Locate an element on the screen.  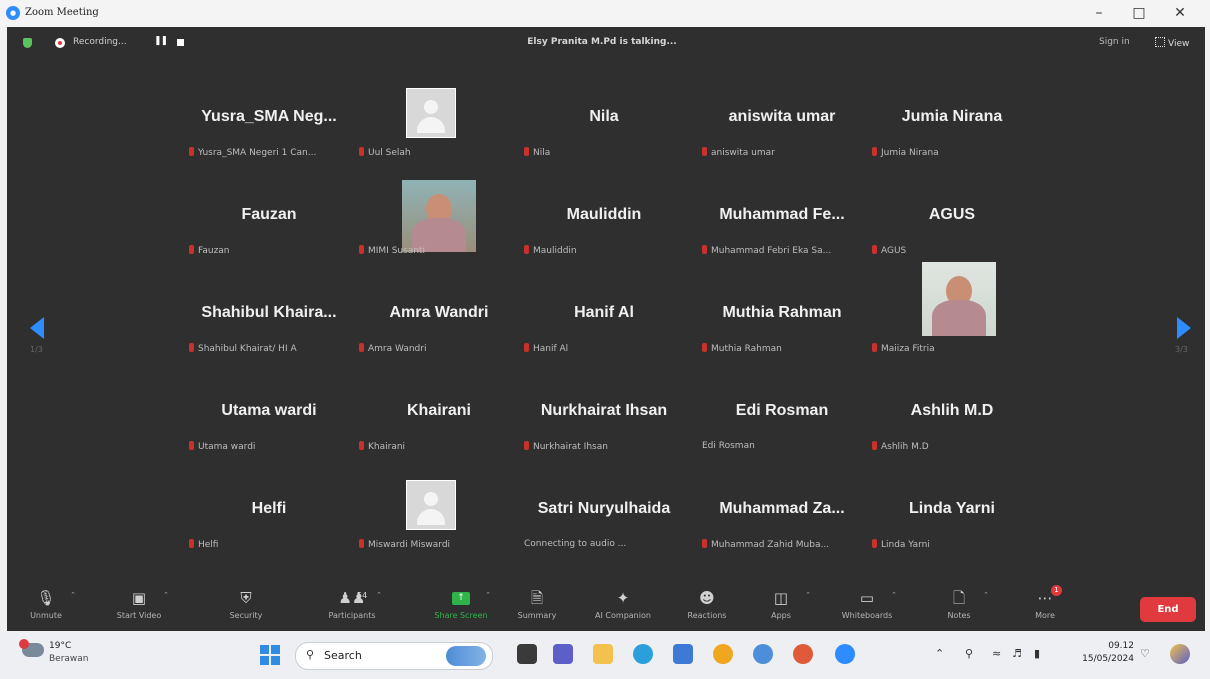
participant-name: AGUS is located at coordinates (952, 214).